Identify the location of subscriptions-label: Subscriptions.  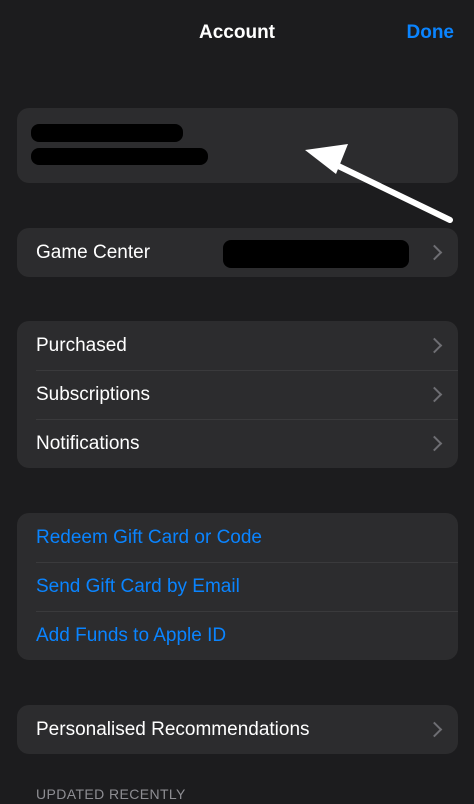
(93, 394).